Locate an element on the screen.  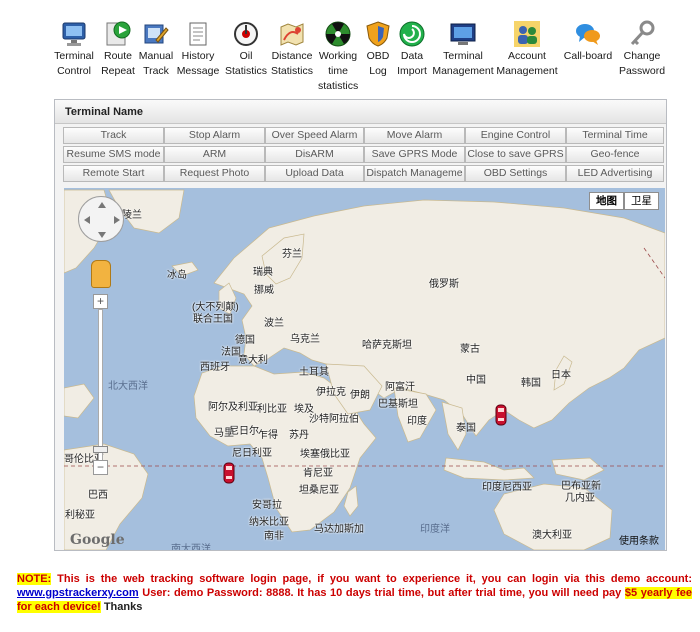
map-label: 泰国 is located at coordinates (466, 428).